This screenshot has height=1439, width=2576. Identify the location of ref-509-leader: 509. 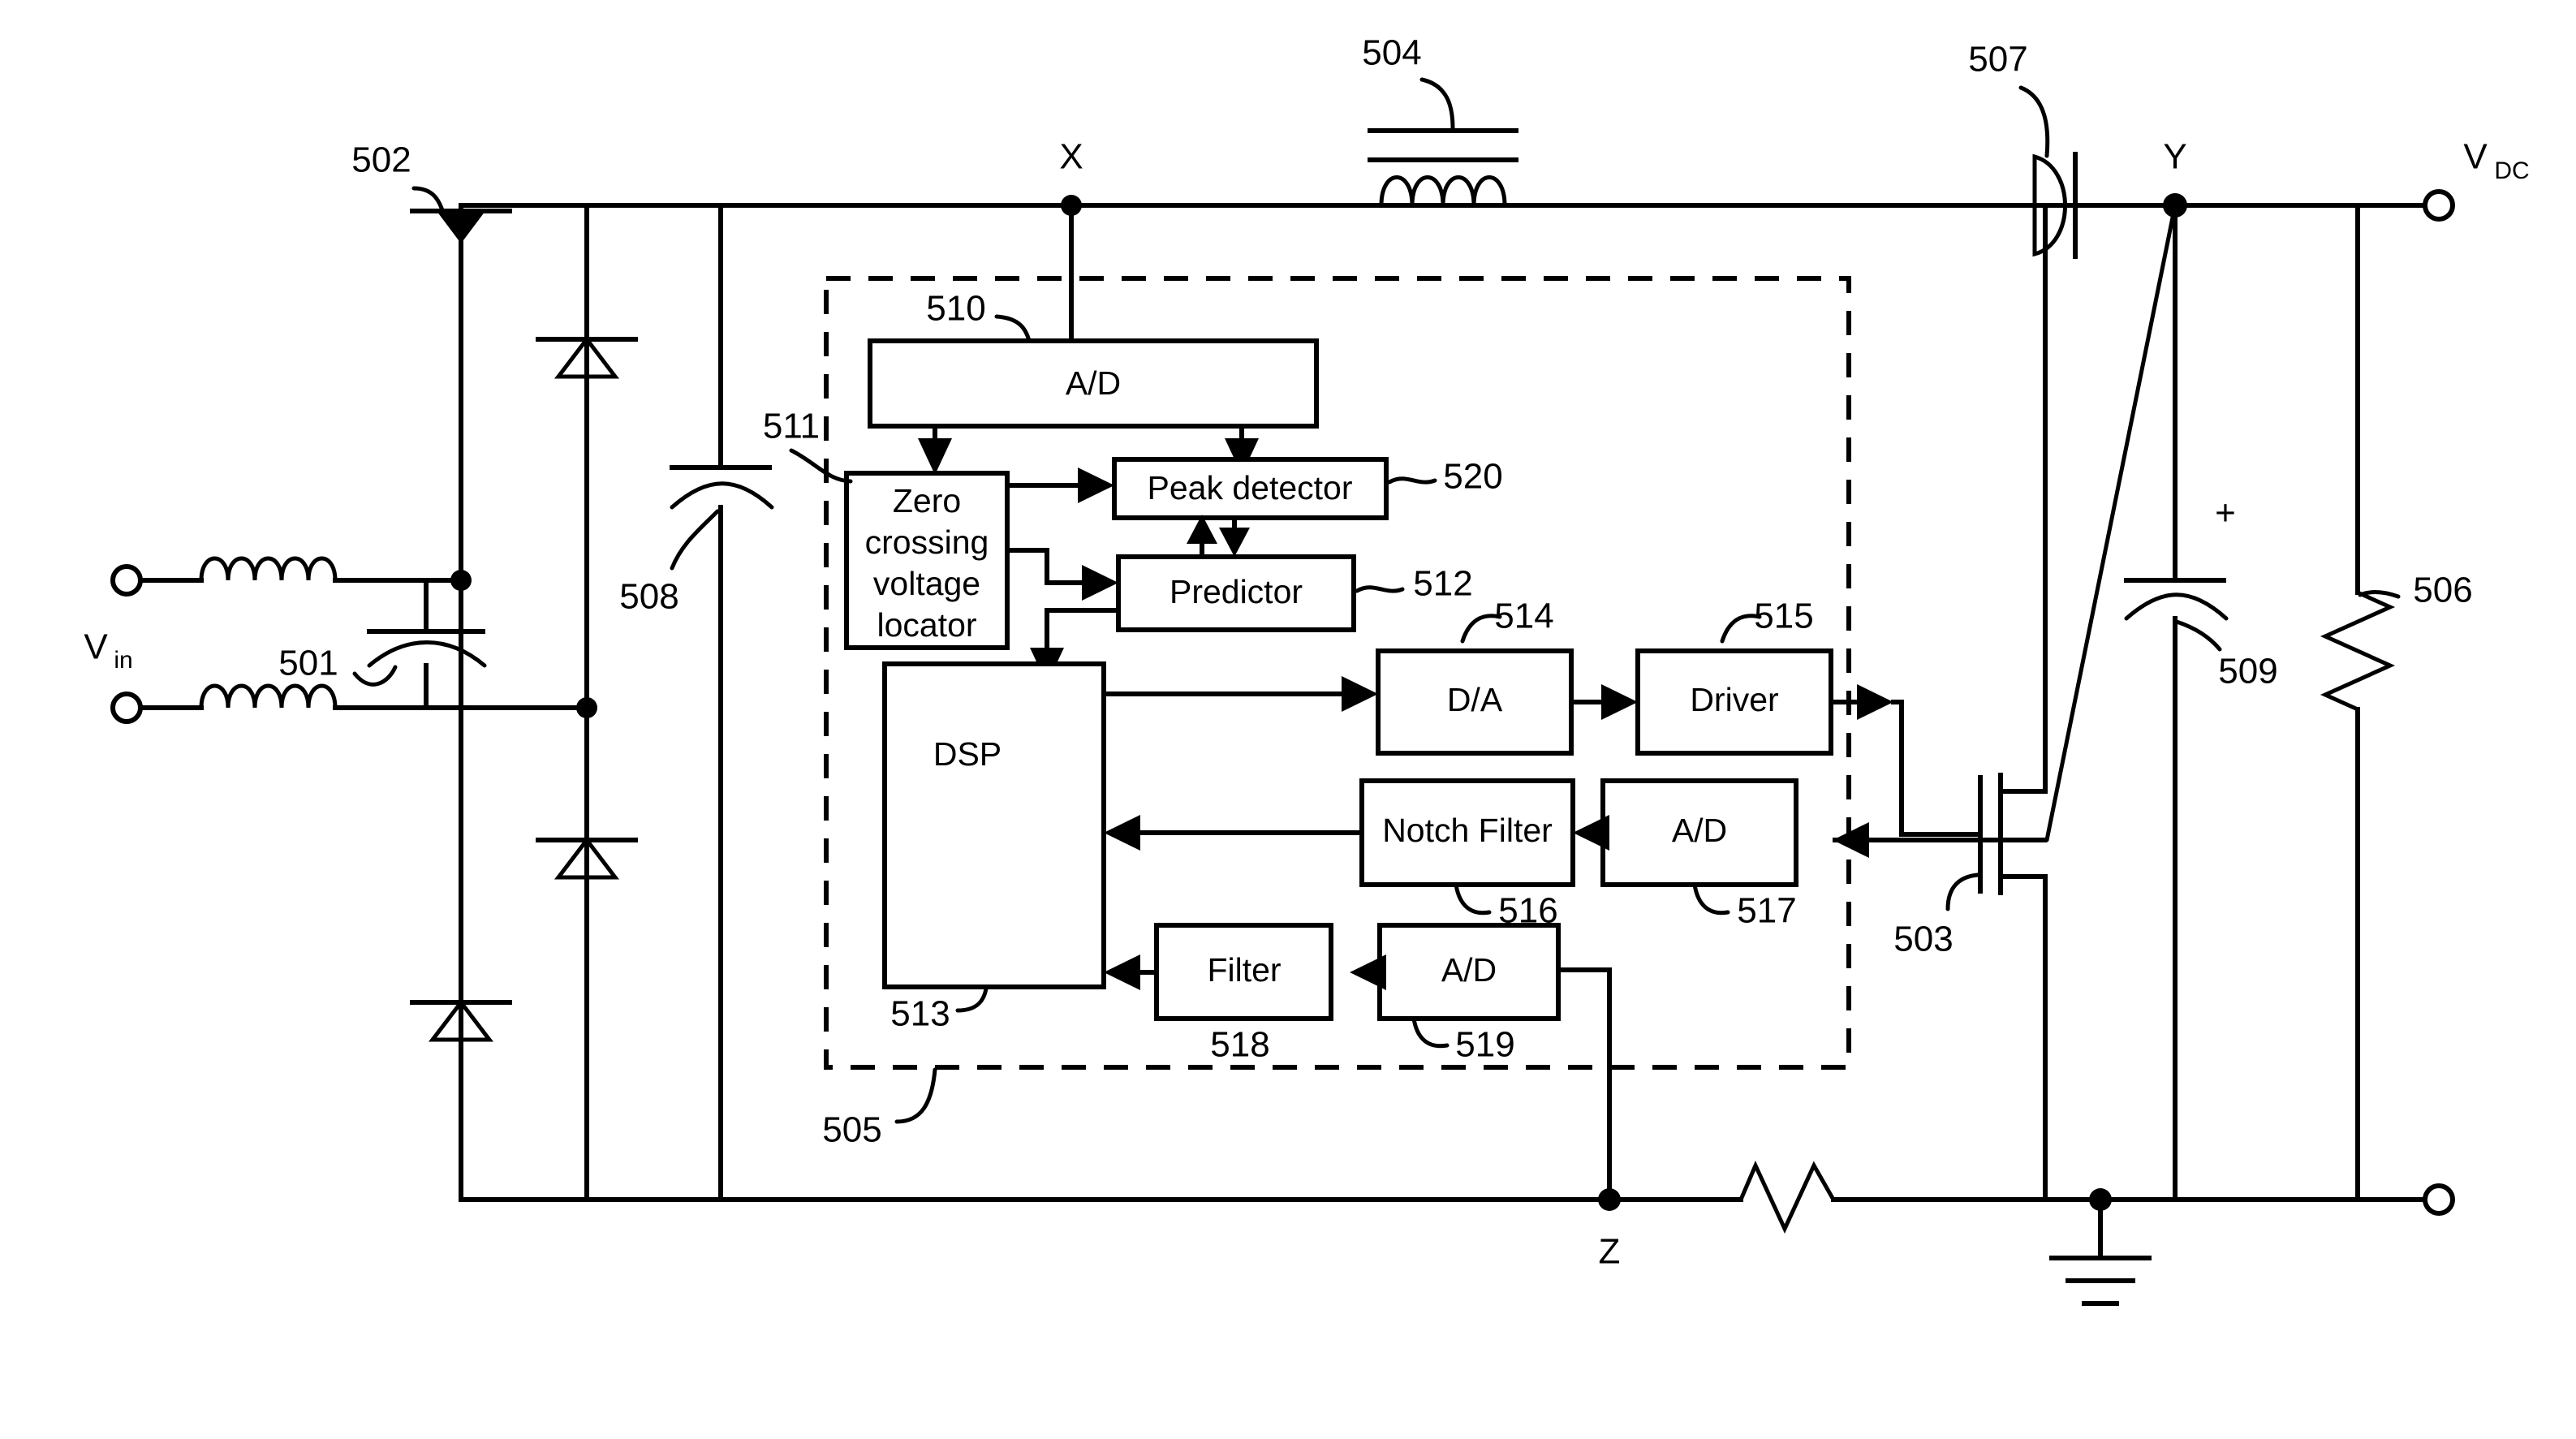
(2226, 655).